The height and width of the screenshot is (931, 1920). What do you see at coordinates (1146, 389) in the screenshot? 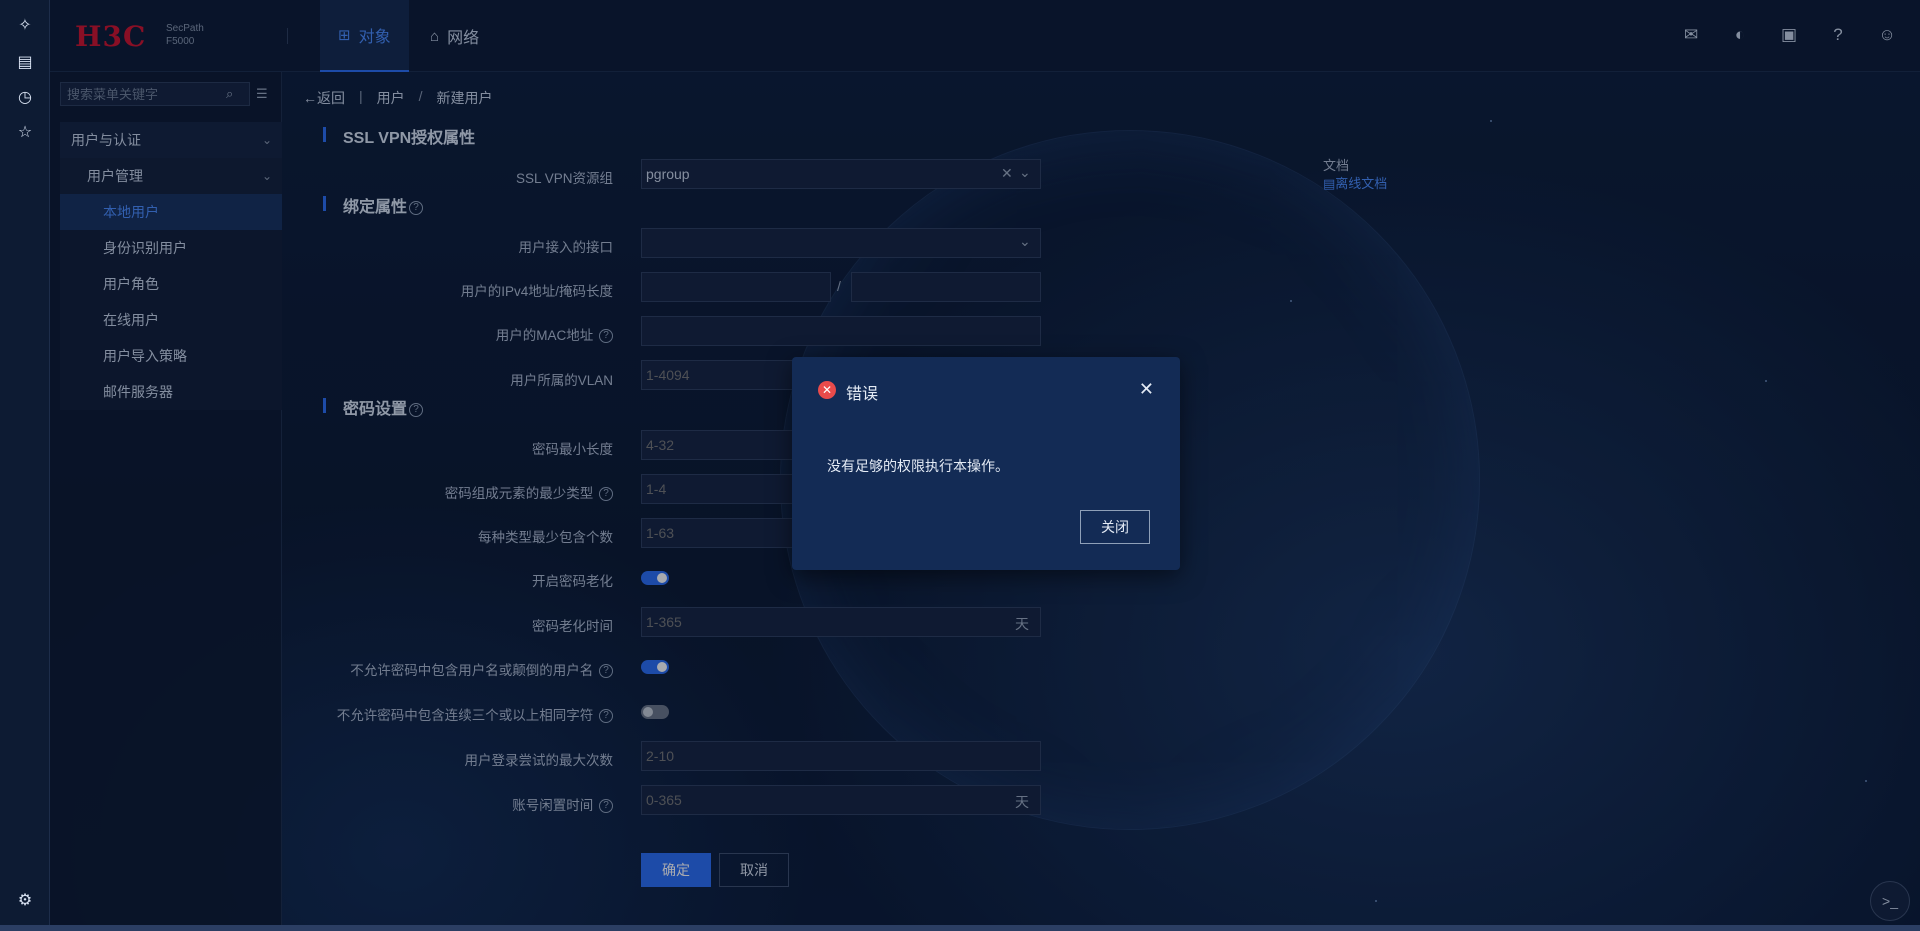
I see `close-icon: ✕` at bounding box center [1146, 389].